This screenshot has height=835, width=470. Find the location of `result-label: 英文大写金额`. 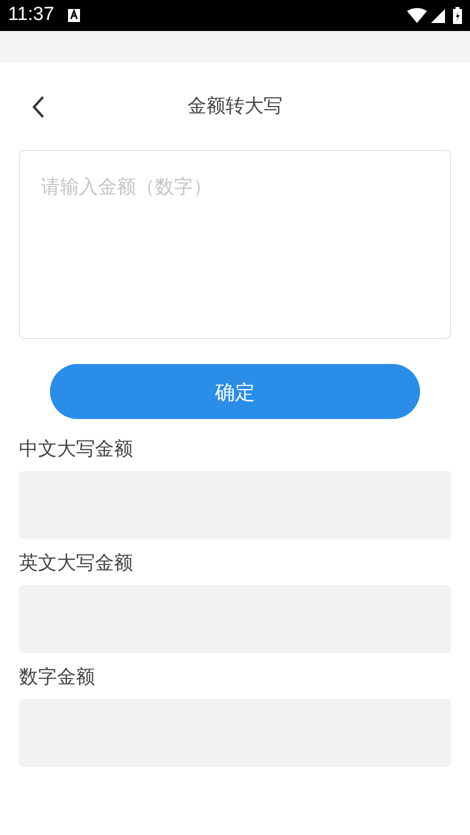

result-label: 英文大写金额 is located at coordinates (76, 563).